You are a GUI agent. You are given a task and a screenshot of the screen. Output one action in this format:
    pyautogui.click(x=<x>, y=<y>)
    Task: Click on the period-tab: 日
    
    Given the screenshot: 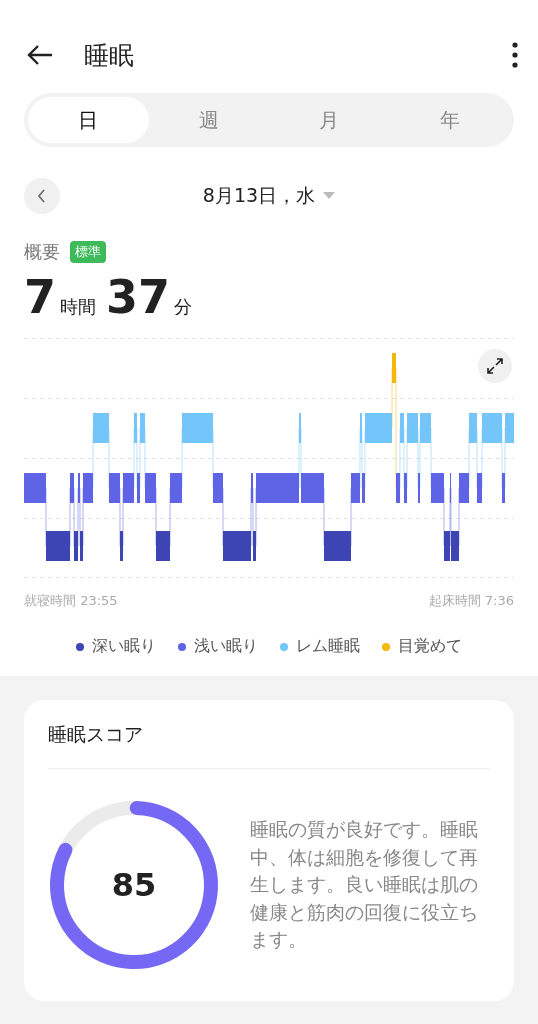 What is the action you would take?
    pyautogui.click(x=88, y=120)
    